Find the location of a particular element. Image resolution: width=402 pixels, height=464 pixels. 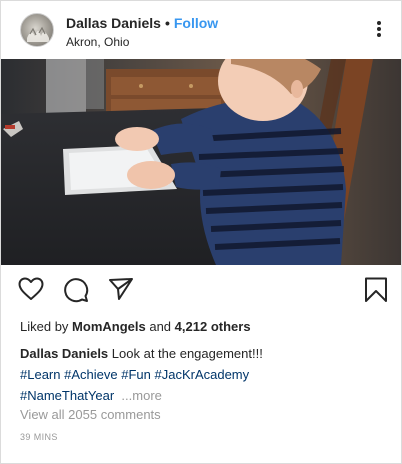

post-header: Dallas Daniels • Follow Akron, Ohio is located at coordinates (201, 30).